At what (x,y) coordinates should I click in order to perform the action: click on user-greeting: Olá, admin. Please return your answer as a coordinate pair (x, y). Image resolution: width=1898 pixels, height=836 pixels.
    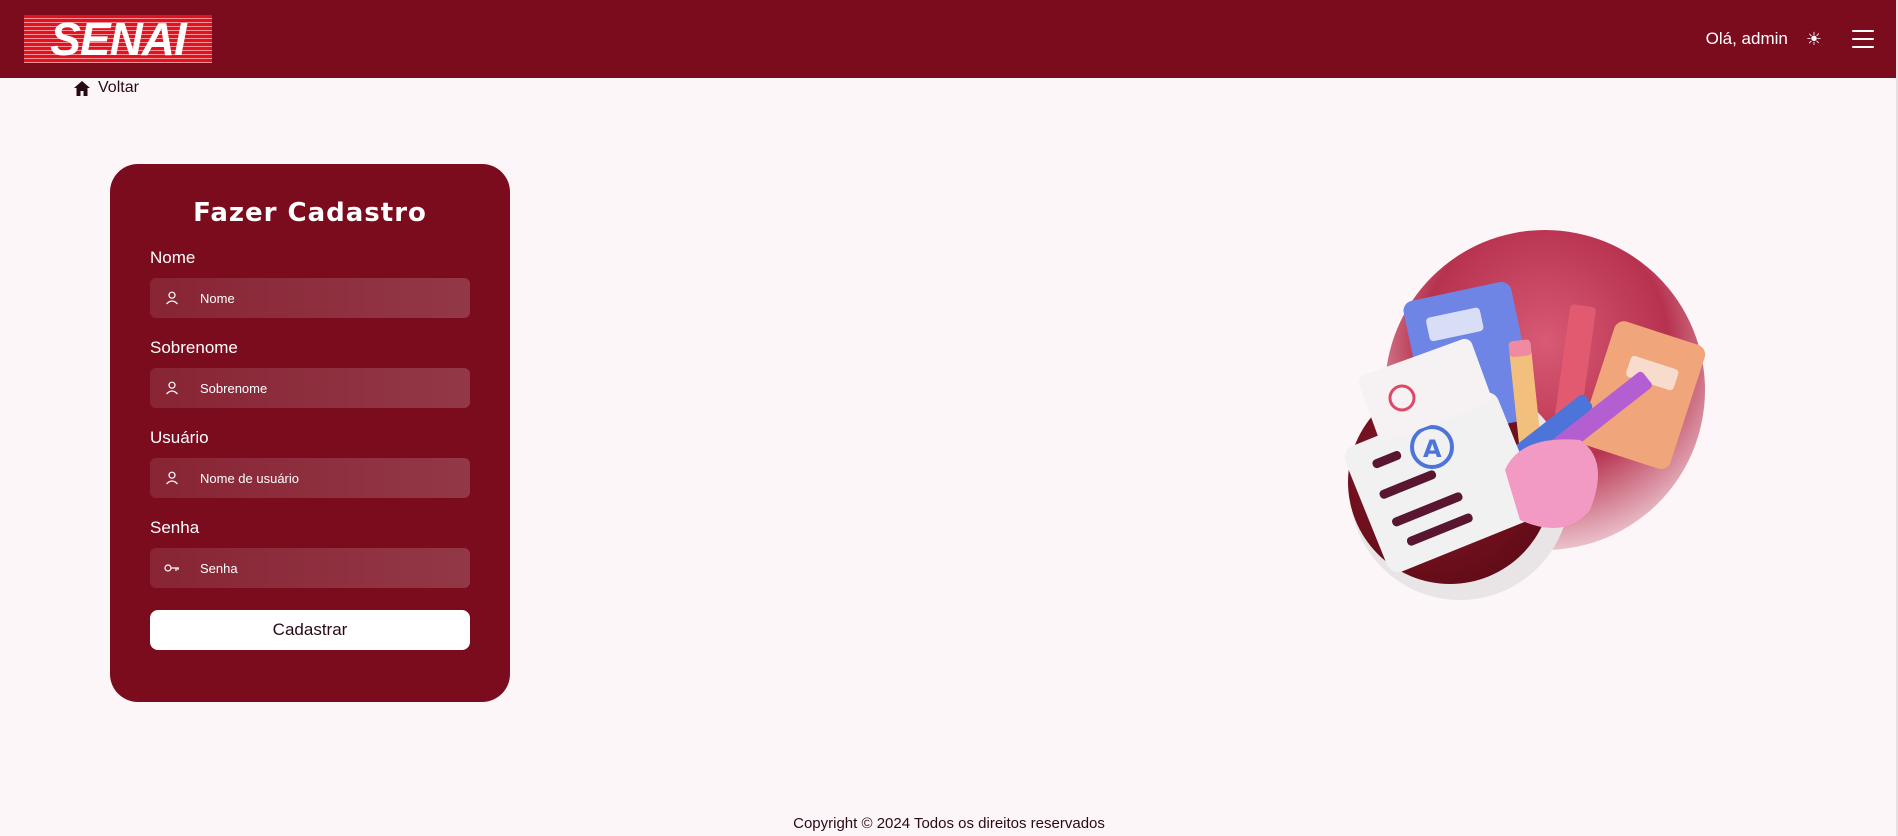
    Looking at the image, I should click on (1746, 38).